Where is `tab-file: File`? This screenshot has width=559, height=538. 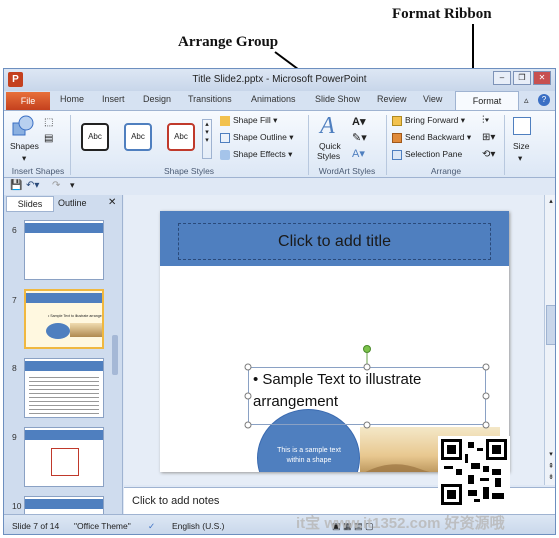 tab-file: File is located at coordinates (28, 101).